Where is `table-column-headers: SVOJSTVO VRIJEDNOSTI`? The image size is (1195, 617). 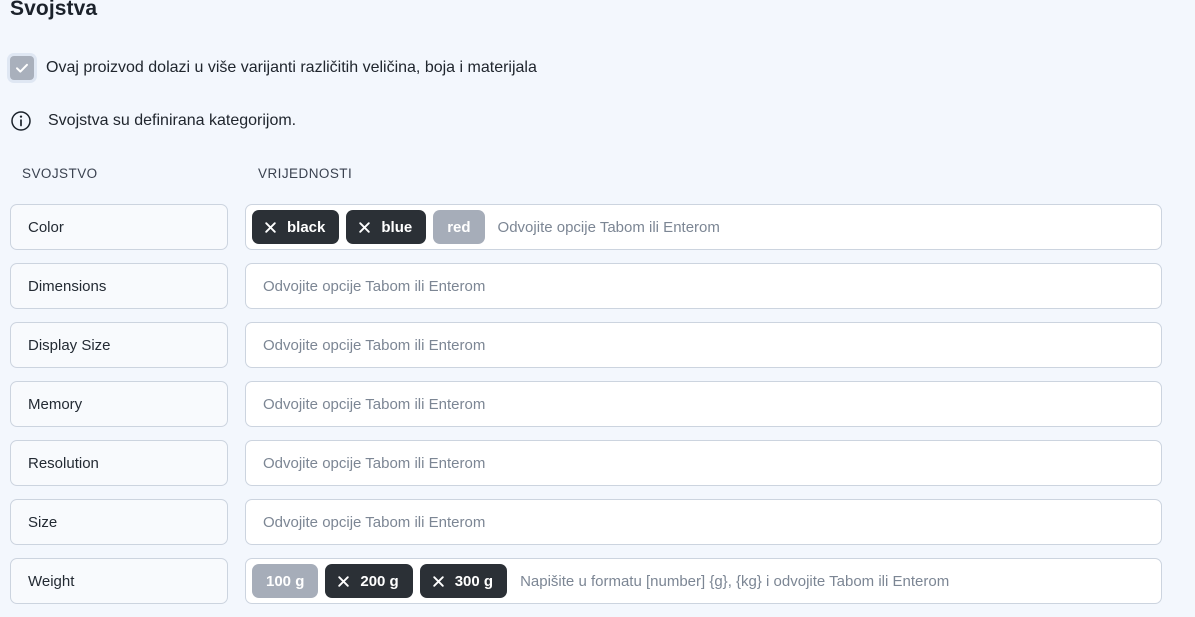
table-column-headers: SVOJSTVO VRIJEDNOSTI is located at coordinates (597, 176).